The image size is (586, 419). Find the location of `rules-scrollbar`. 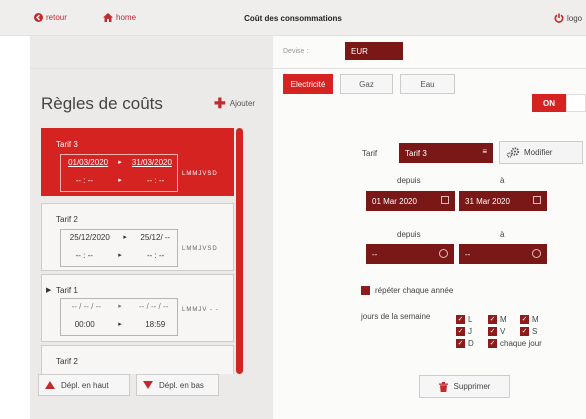

rules-scrollbar is located at coordinates (239, 251).